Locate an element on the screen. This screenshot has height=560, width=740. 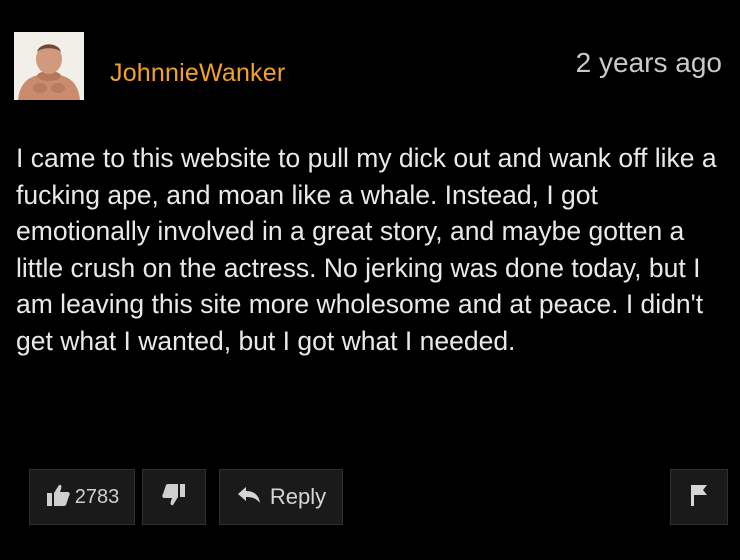
avatar-image is located at coordinates (49, 66).